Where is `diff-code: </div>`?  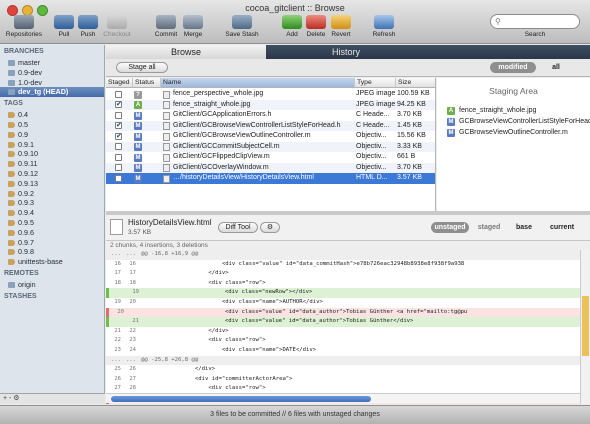 diff-code: </div> is located at coordinates (185, 273).